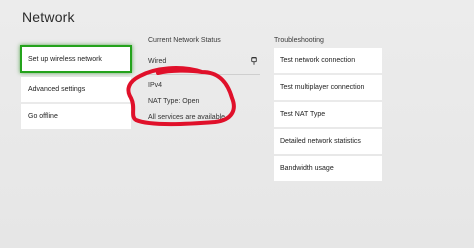 This screenshot has width=474, height=248. I want to click on status-header: Current Network Status, so click(184, 40).